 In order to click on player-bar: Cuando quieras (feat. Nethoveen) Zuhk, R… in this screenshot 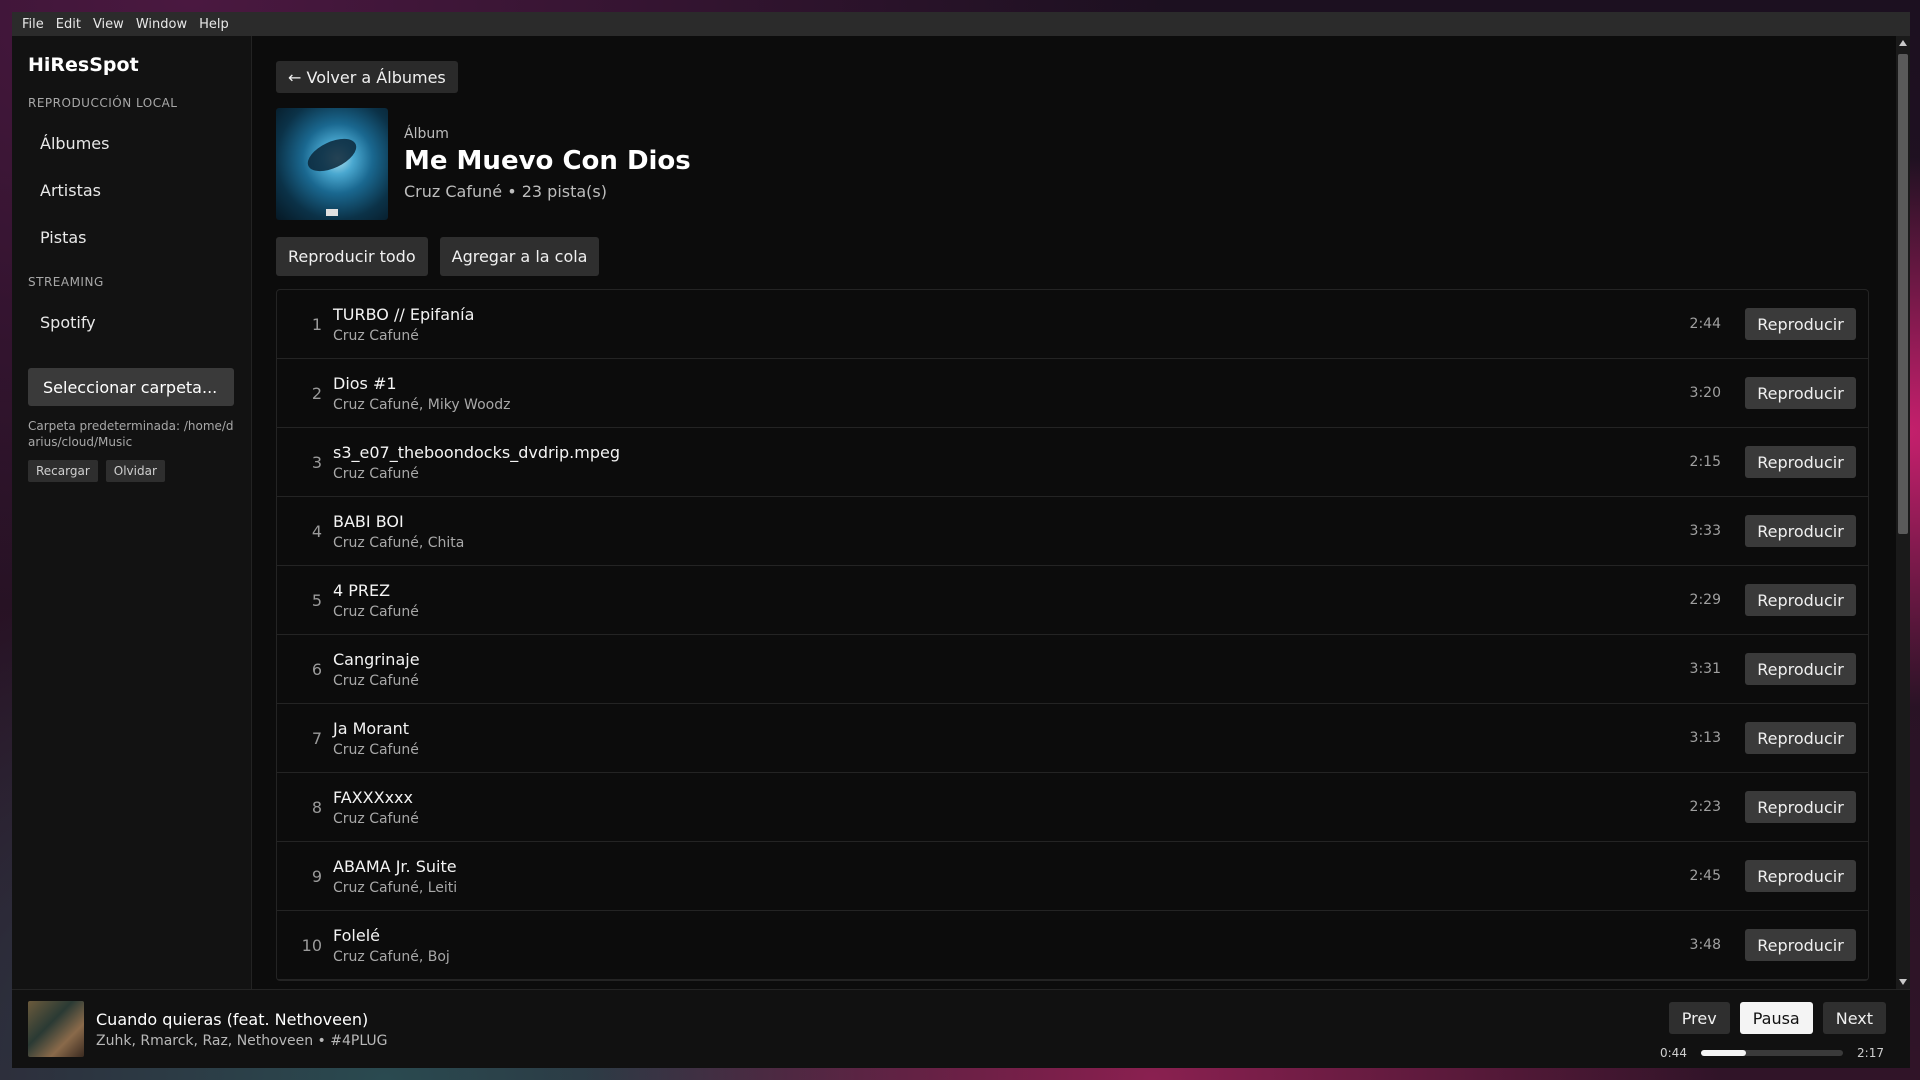, I will do `click(961, 1028)`.